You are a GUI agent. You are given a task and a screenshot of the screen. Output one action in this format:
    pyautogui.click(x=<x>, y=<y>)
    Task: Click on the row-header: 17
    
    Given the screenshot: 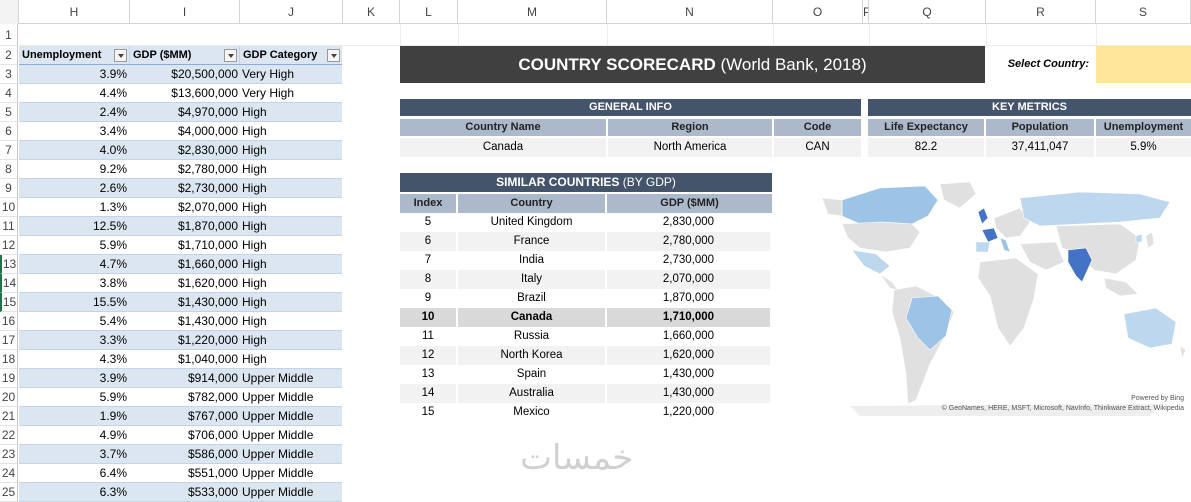 What is the action you would take?
    pyautogui.click(x=9, y=340)
    